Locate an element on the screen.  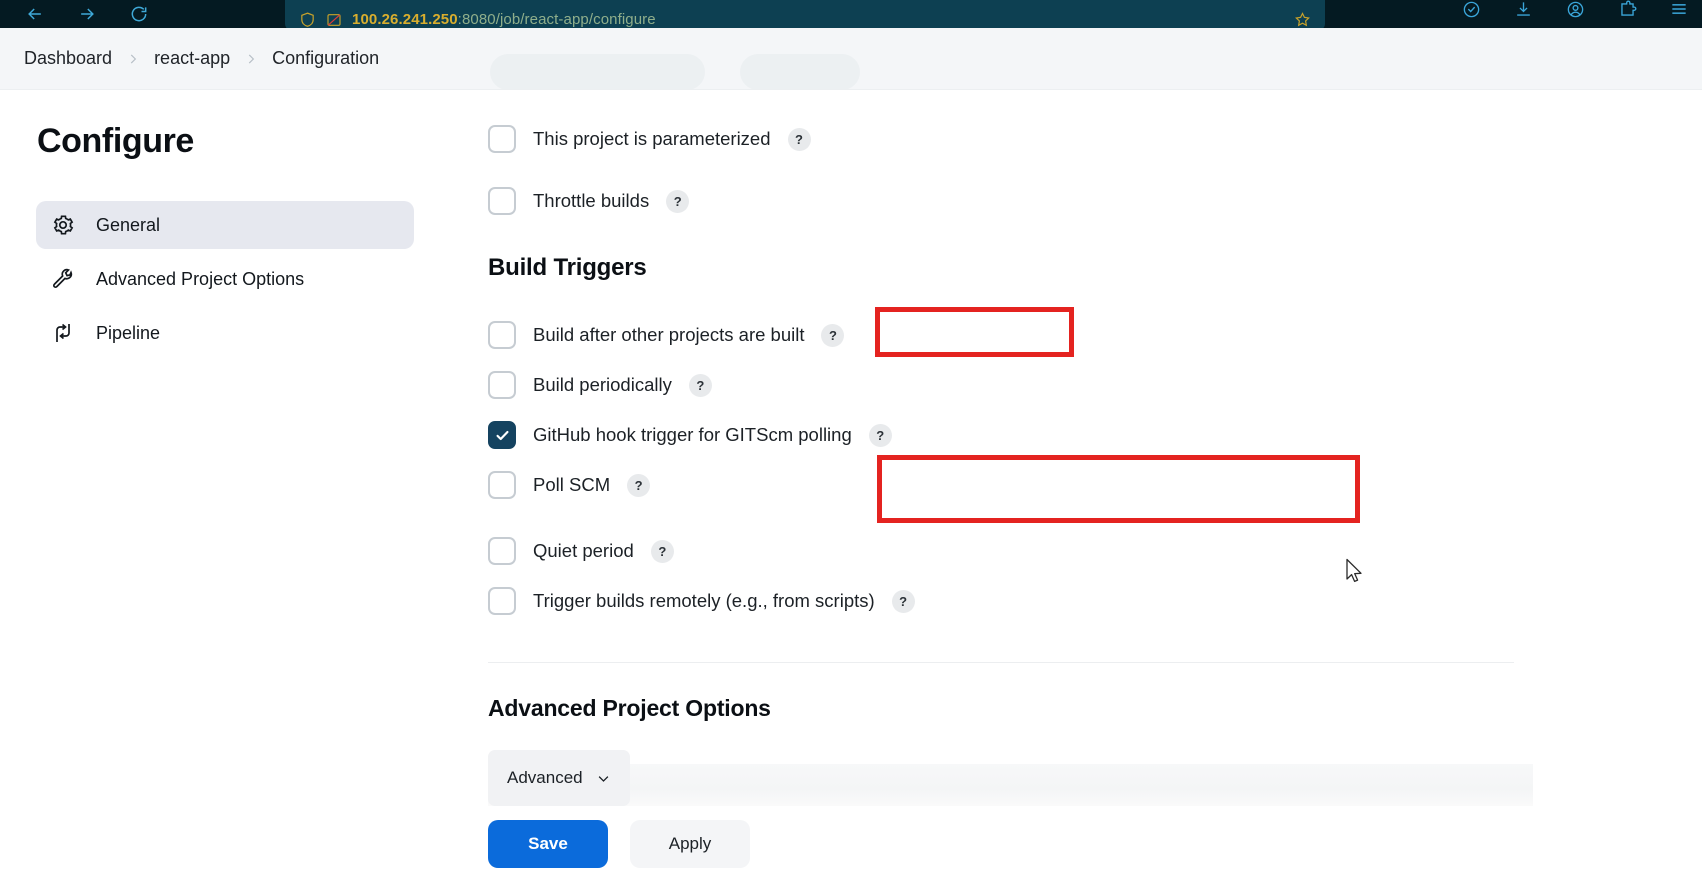
sidebar-item-label: Pipeline is located at coordinates (128, 332).